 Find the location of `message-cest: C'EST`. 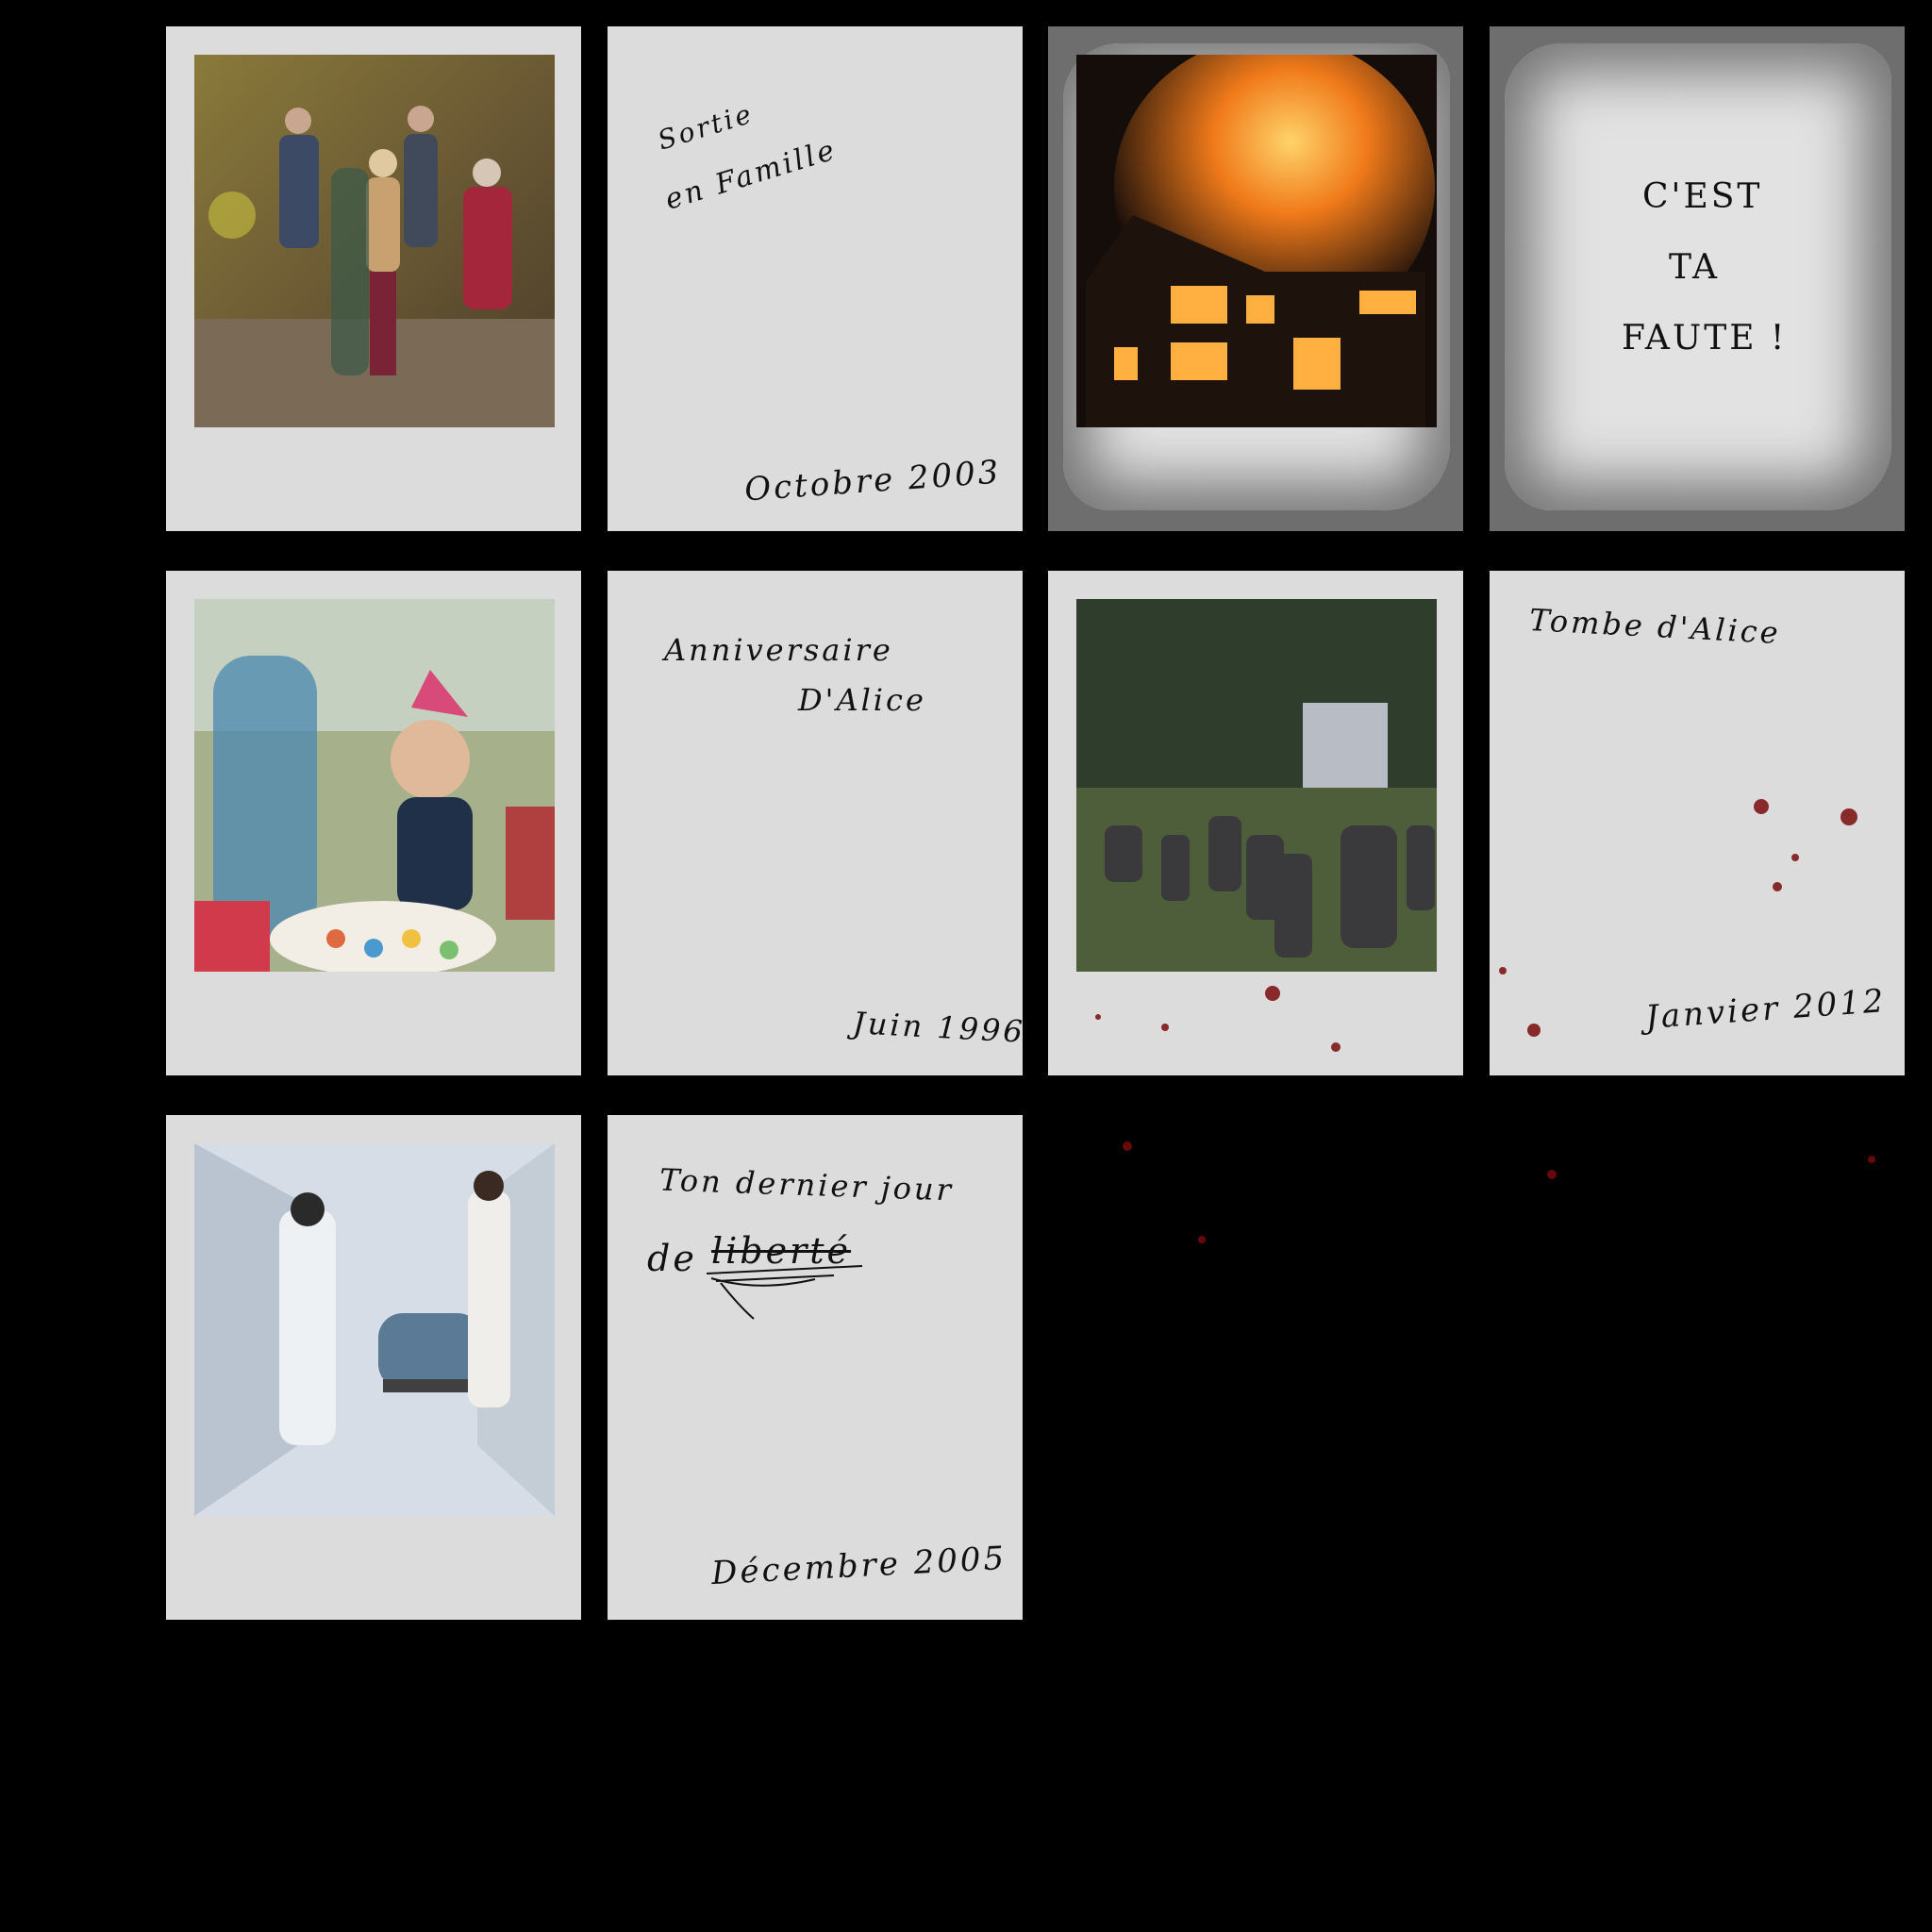

message-cest: C'EST is located at coordinates (1702, 197).